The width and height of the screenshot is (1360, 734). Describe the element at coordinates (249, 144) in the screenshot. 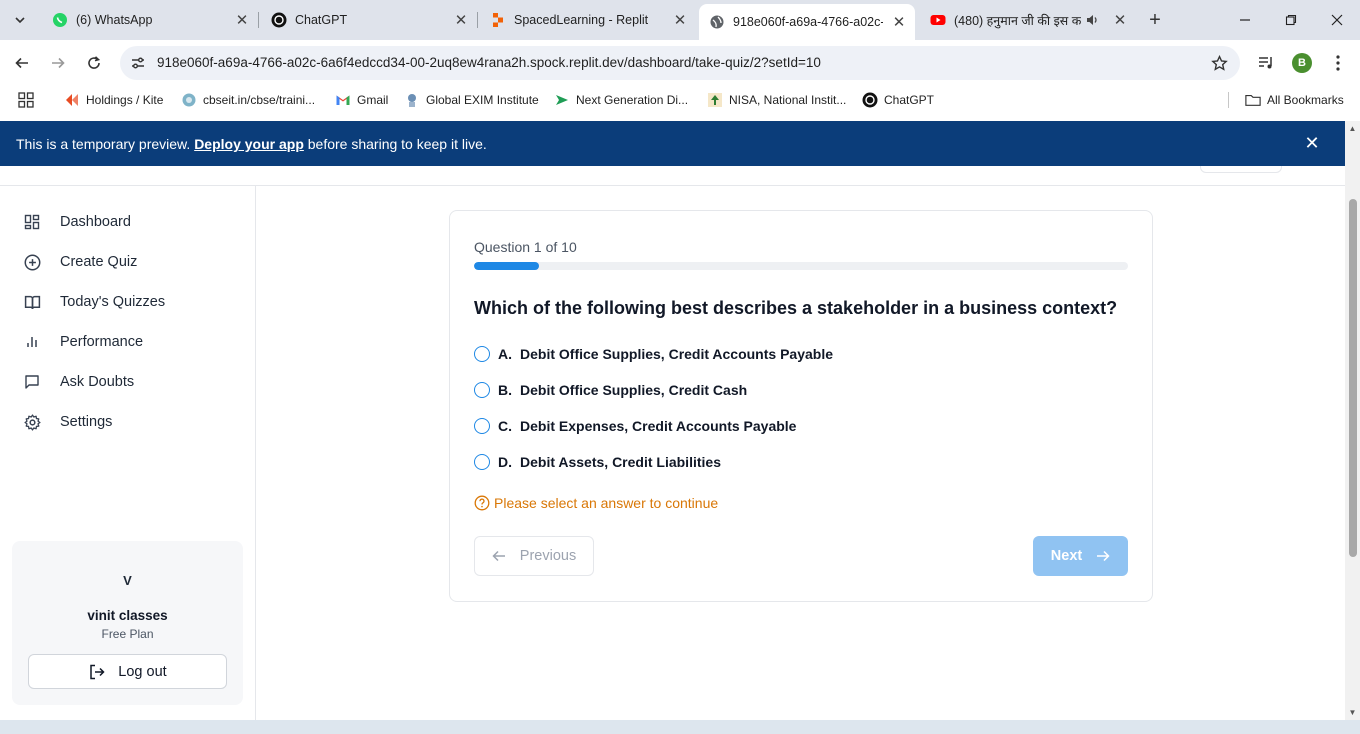

I see `deploy-link: Deploy your app` at that location.